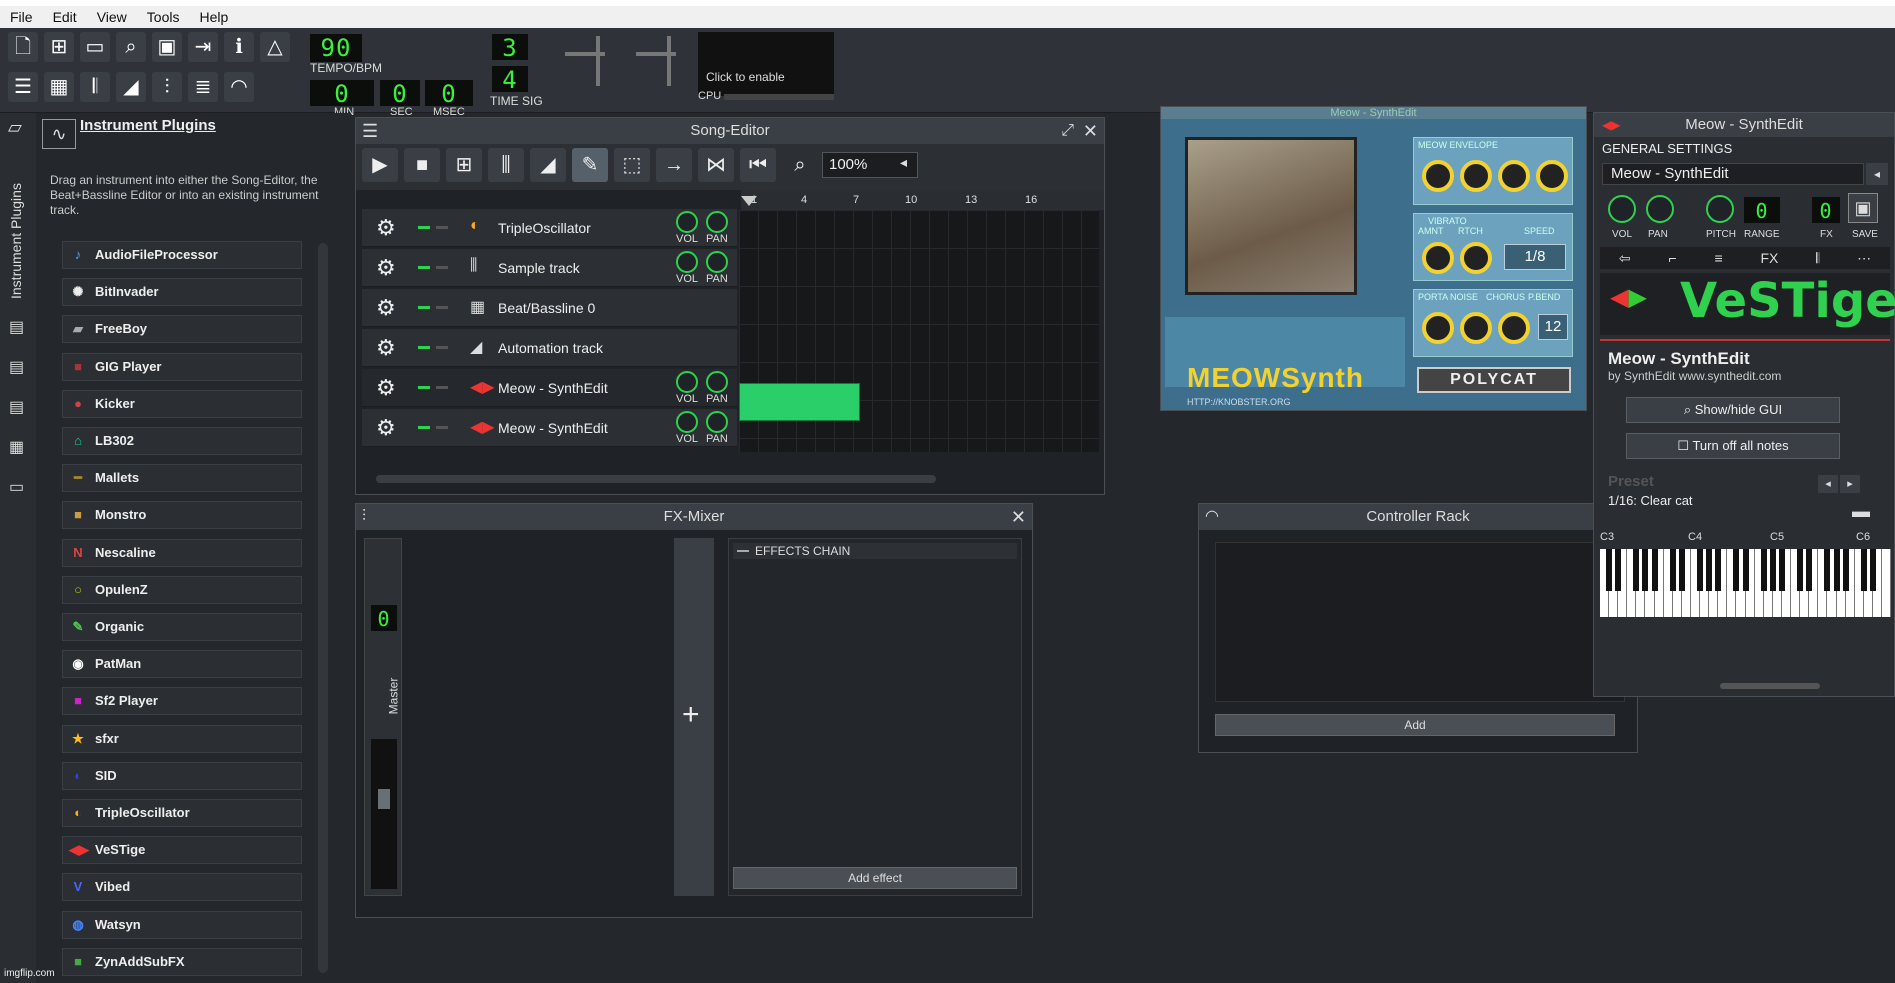  I want to click on plugin-item-organic: ✎ Organic, so click(182, 627).